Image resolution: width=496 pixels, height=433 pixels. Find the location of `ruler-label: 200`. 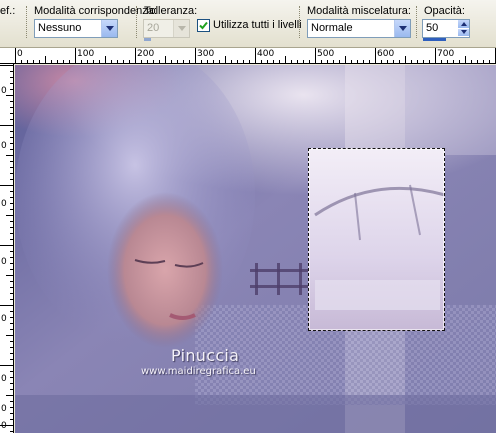

ruler-label: 200 is located at coordinates (146, 54).